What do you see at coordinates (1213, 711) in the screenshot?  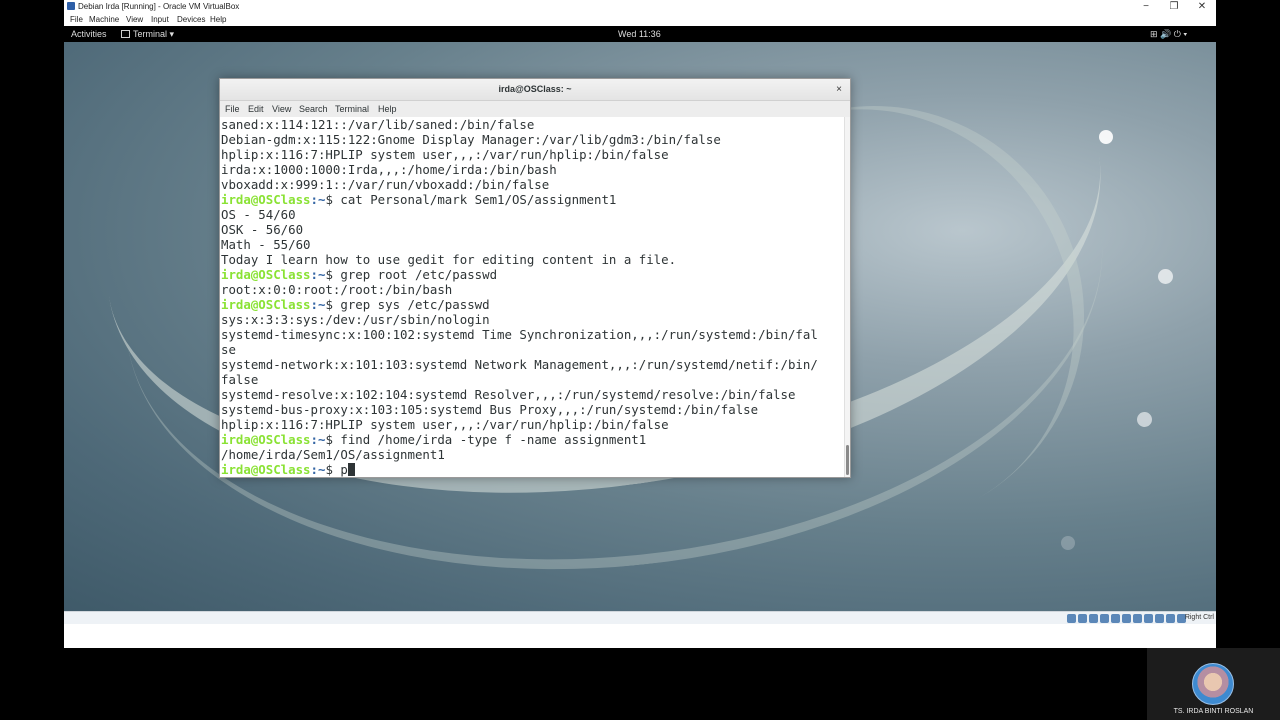 I see `presenter-name: TS. IRDA BINTI ROSLAN` at bounding box center [1213, 711].